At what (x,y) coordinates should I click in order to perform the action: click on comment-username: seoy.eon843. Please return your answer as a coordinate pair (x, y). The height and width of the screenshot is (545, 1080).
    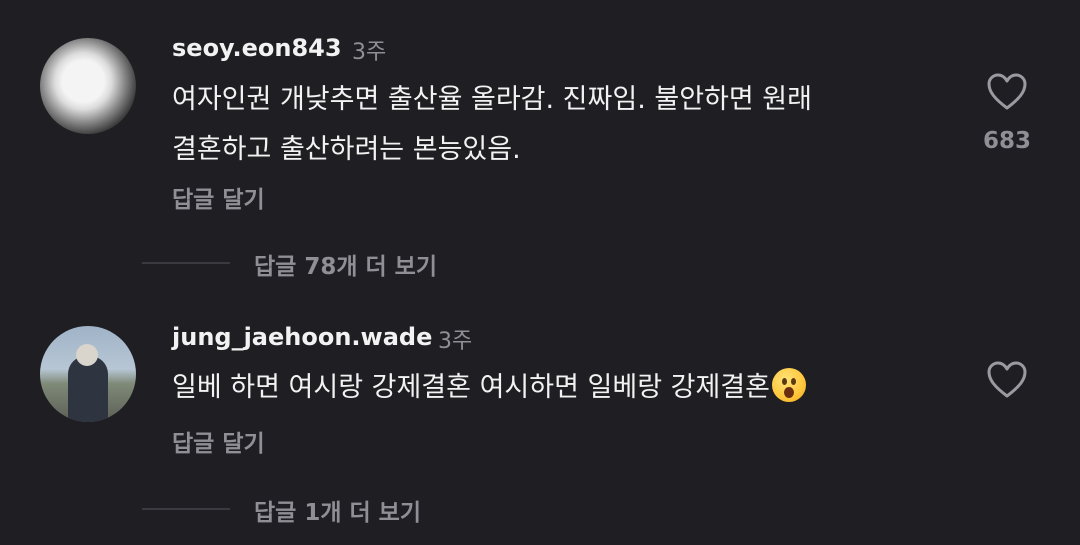
    Looking at the image, I should click on (257, 48).